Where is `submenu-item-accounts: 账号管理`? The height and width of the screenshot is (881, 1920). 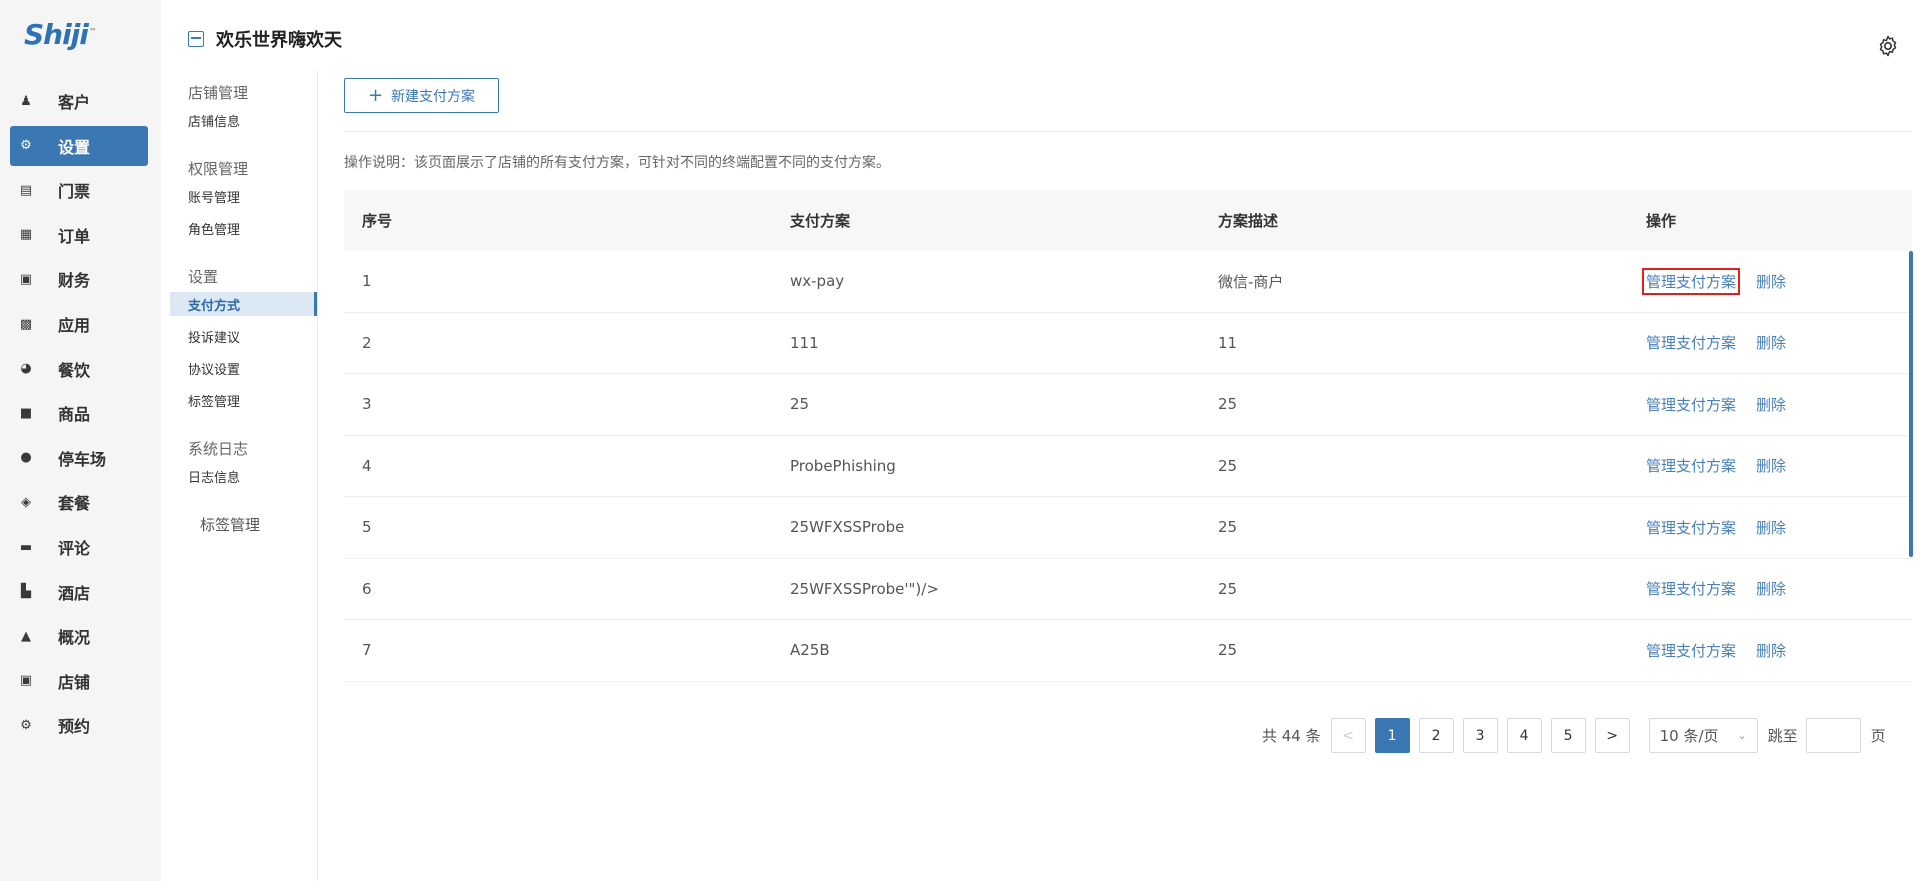
submenu-item-accounts: 账号管理 is located at coordinates (243, 196).